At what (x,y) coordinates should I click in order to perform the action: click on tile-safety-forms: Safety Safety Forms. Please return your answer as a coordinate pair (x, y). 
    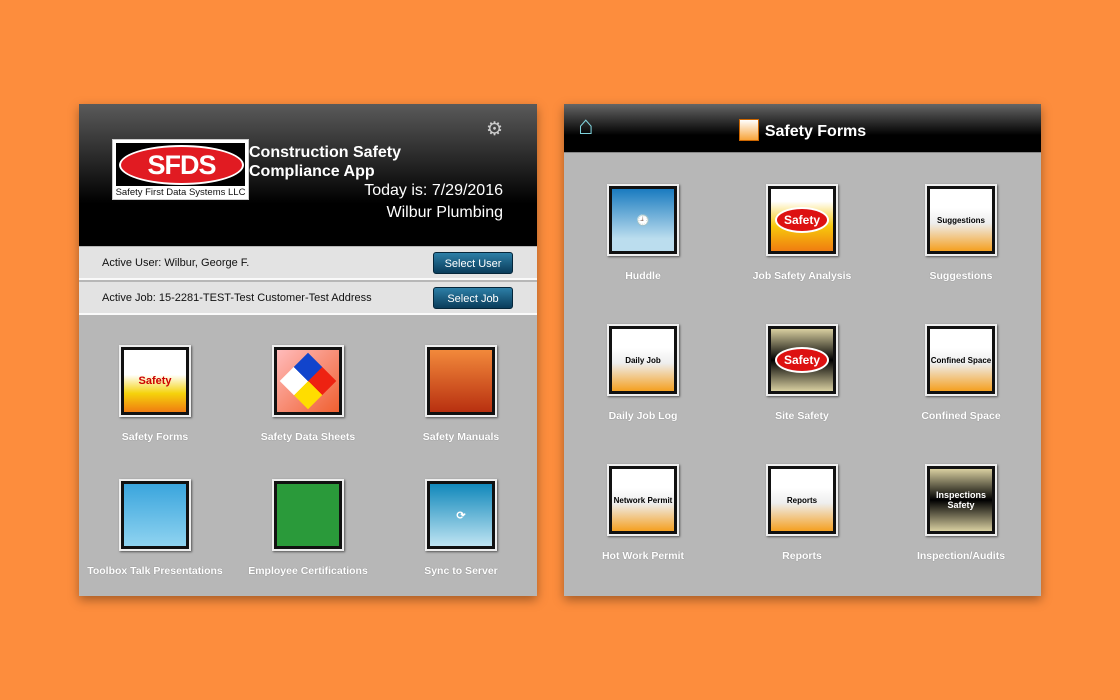
    Looking at the image, I should click on (155, 394).